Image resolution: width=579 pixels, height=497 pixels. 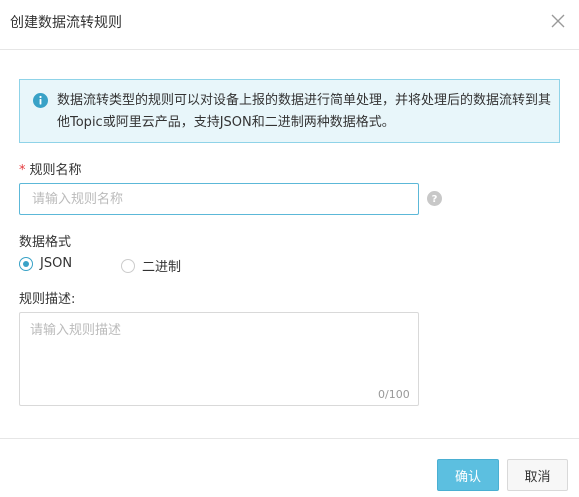 I want to click on required-mark: *, so click(x=22, y=170).